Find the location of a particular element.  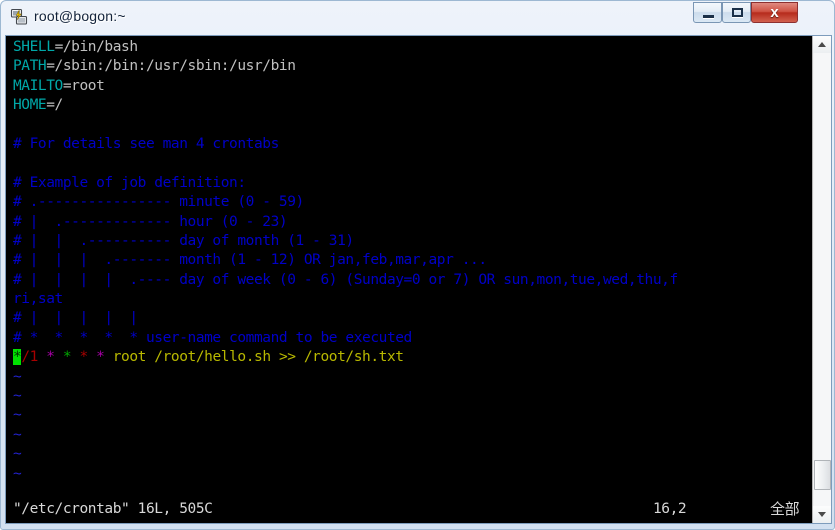

chevron-up-icon is located at coordinates (822, 44).